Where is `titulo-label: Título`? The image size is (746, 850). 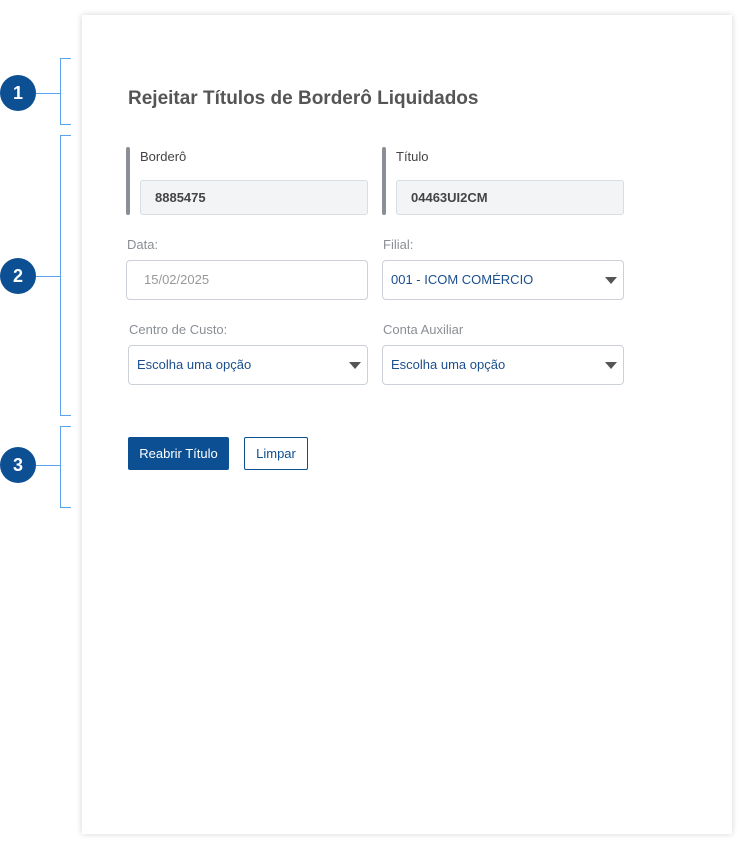
titulo-label: Título is located at coordinates (412, 156).